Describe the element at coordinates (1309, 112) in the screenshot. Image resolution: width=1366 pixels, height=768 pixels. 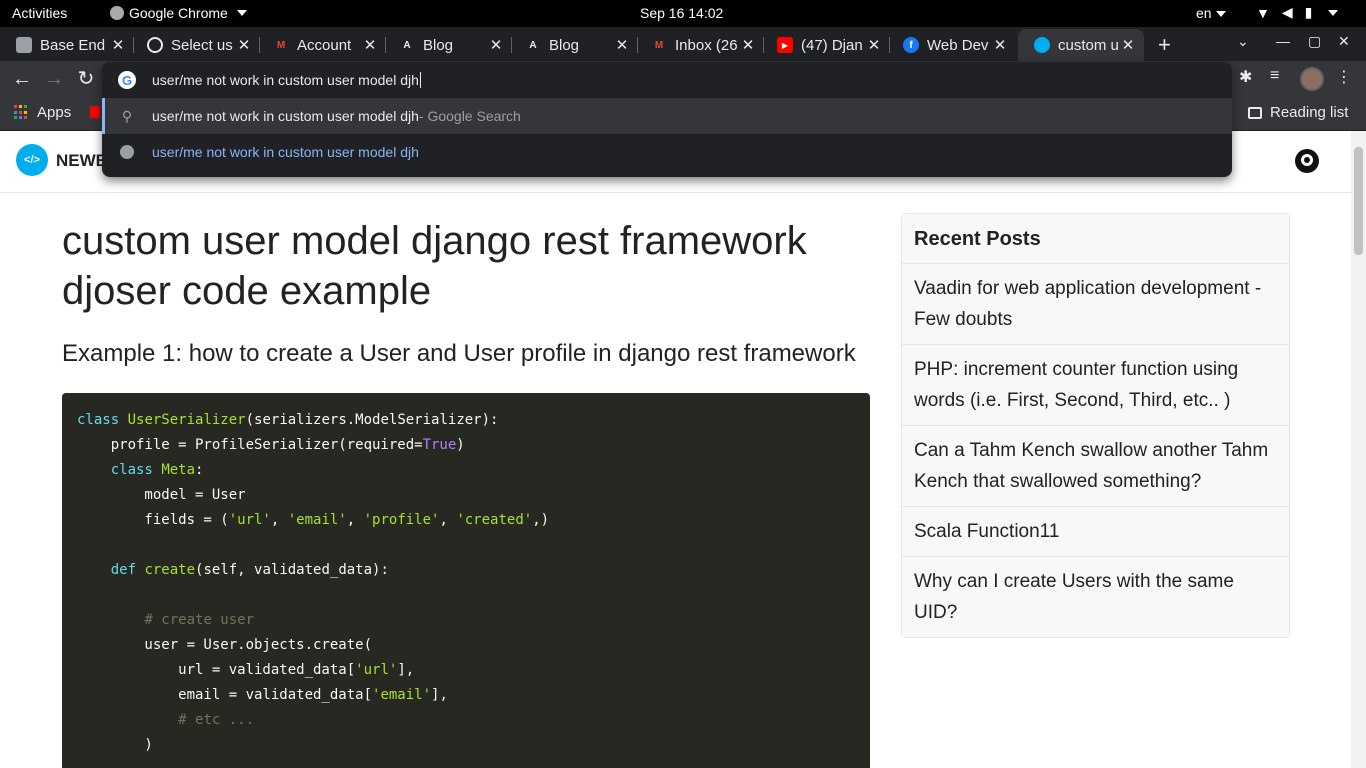
I see `reading-list-label: Reading list` at that location.